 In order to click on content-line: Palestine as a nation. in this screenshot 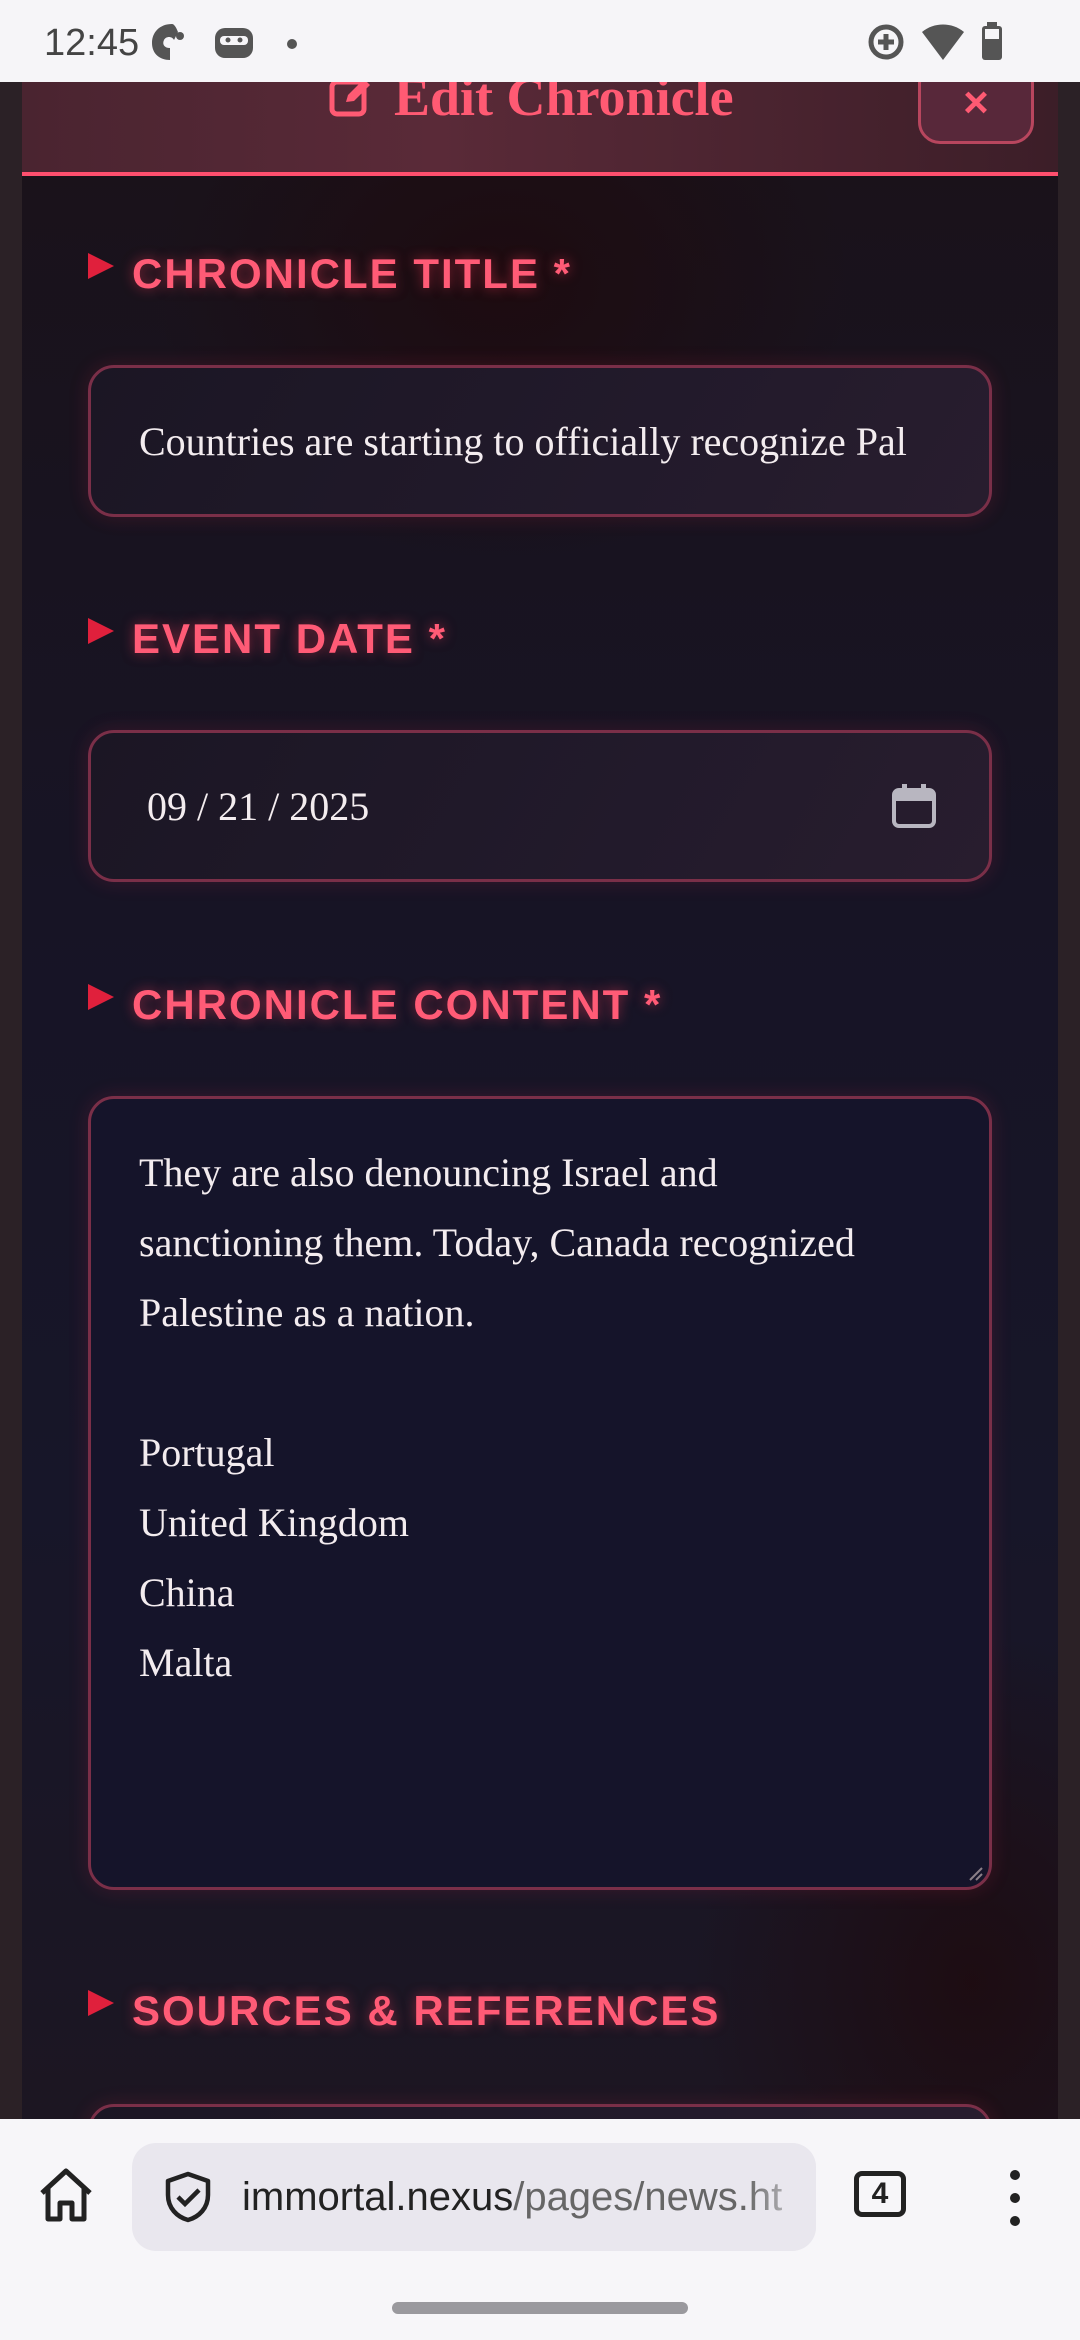, I will do `click(307, 1312)`.